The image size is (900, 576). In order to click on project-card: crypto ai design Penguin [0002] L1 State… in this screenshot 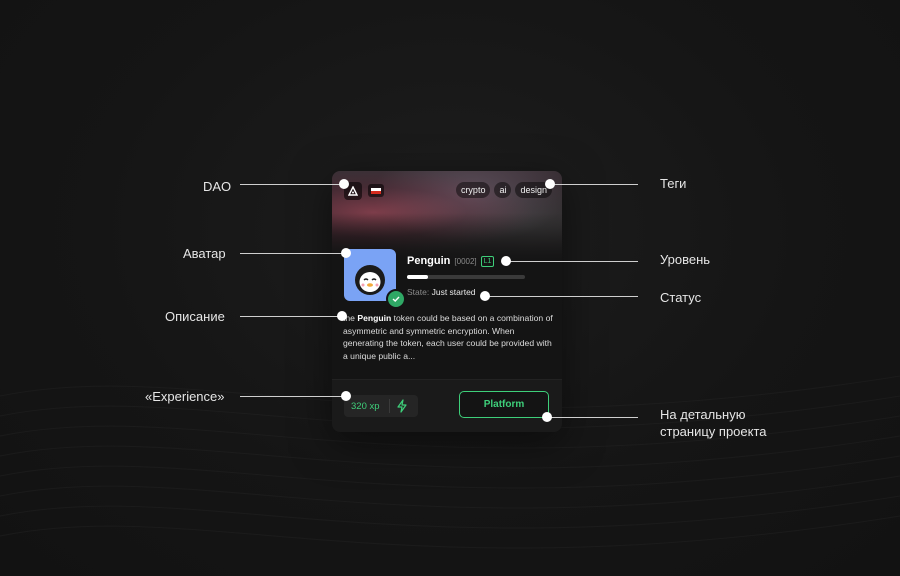, I will do `click(447, 301)`.